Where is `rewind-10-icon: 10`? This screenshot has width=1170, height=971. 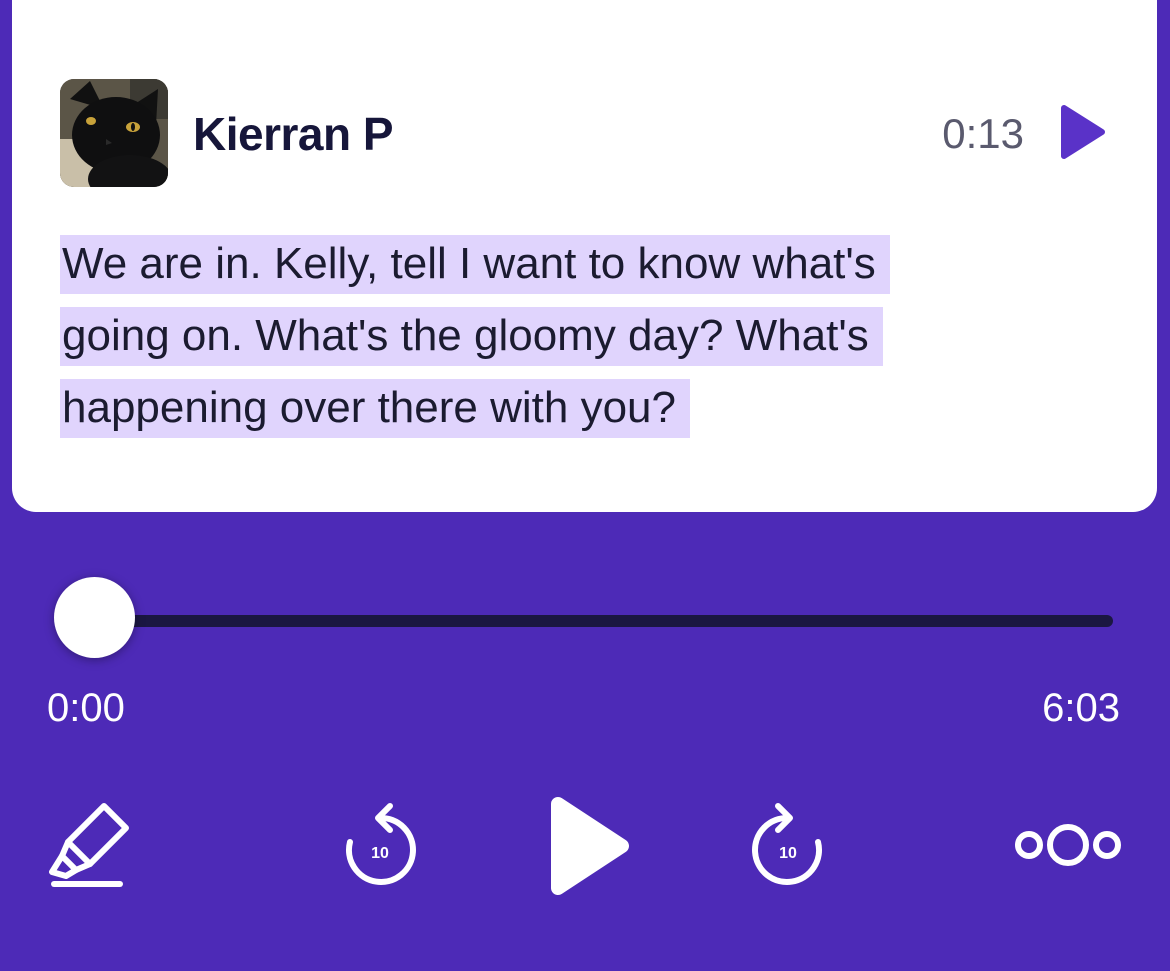 rewind-10-icon: 10 is located at coordinates (381, 844).